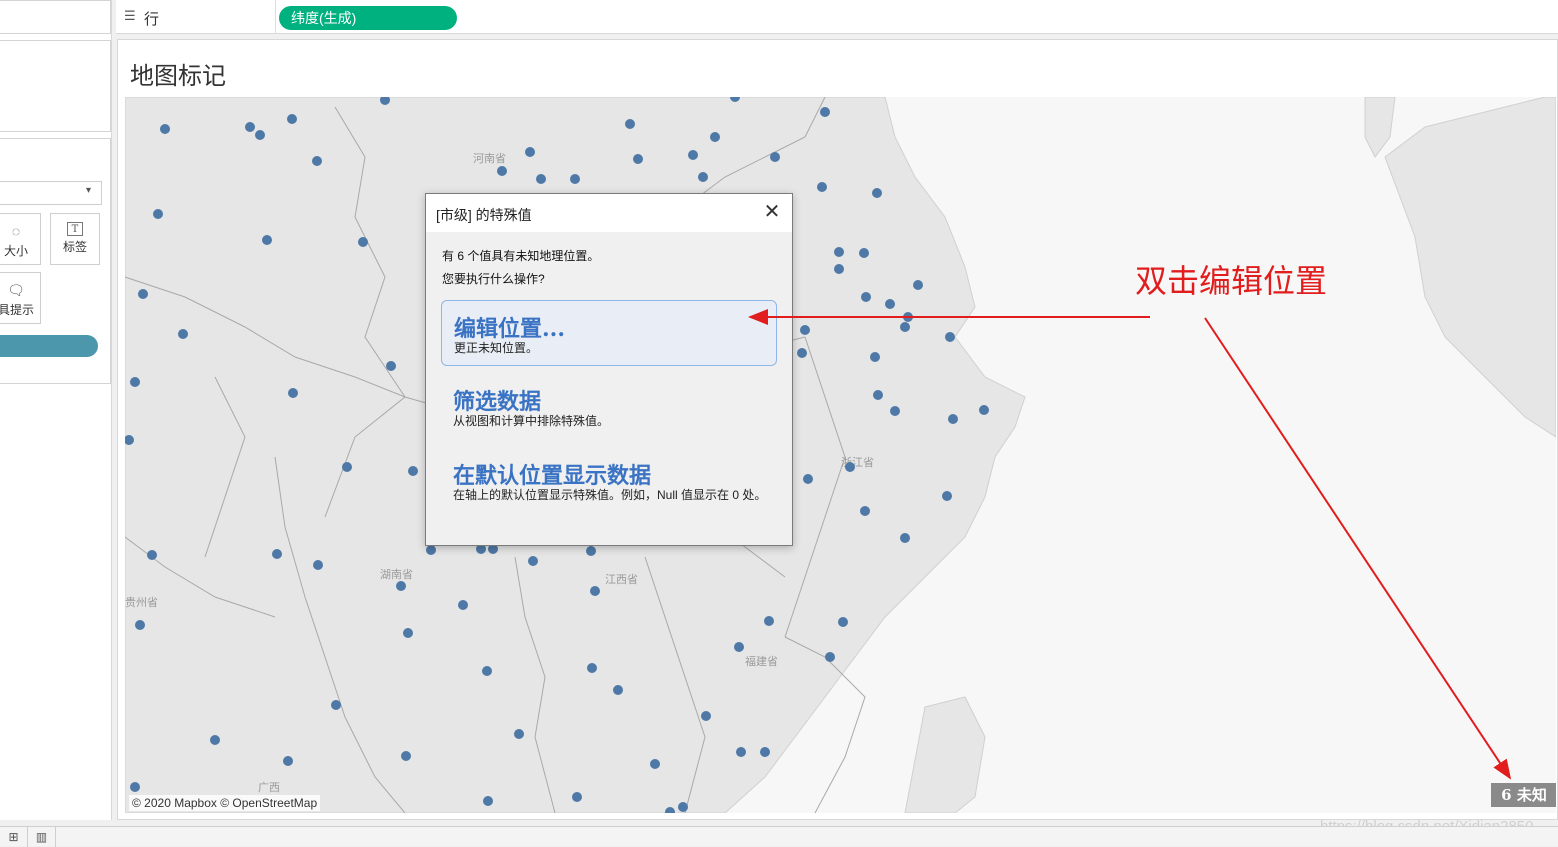 The height and width of the screenshot is (847, 1558). Describe the element at coordinates (49, 346) in the screenshot. I see `color-pill` at that location.